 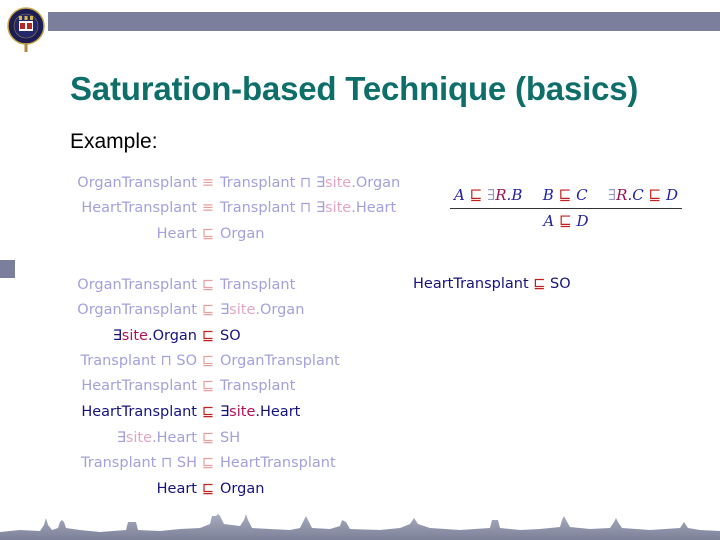 What do you see at coordinates (138, 361) in the screenshot?
I see `axiom-lhs: Transplant ⊓ SO` at bounding box center [138, 361].